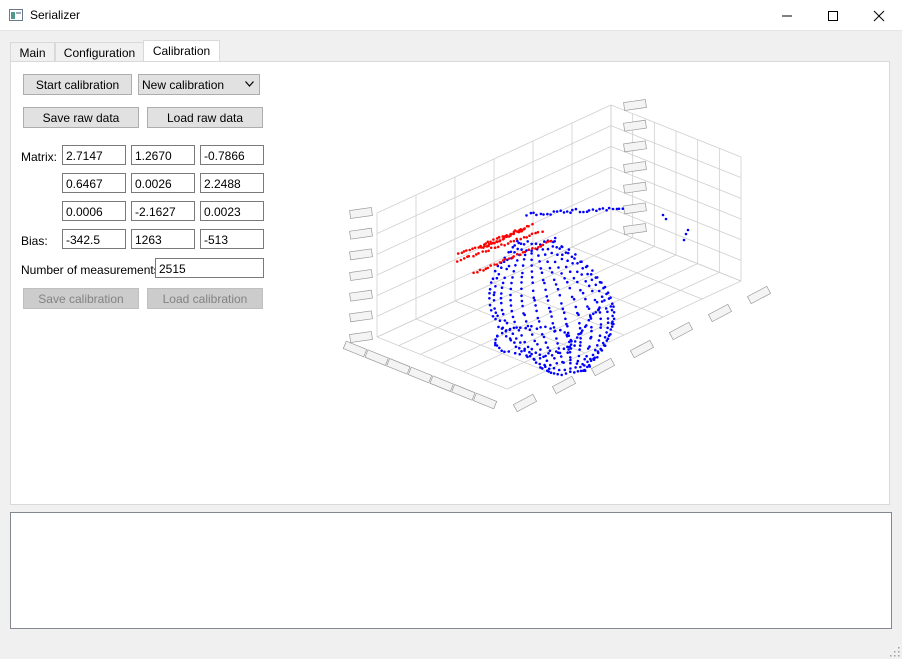 The image size is (902, 659). I want to click on tab-configuration: Configuration, so click(99, 52).